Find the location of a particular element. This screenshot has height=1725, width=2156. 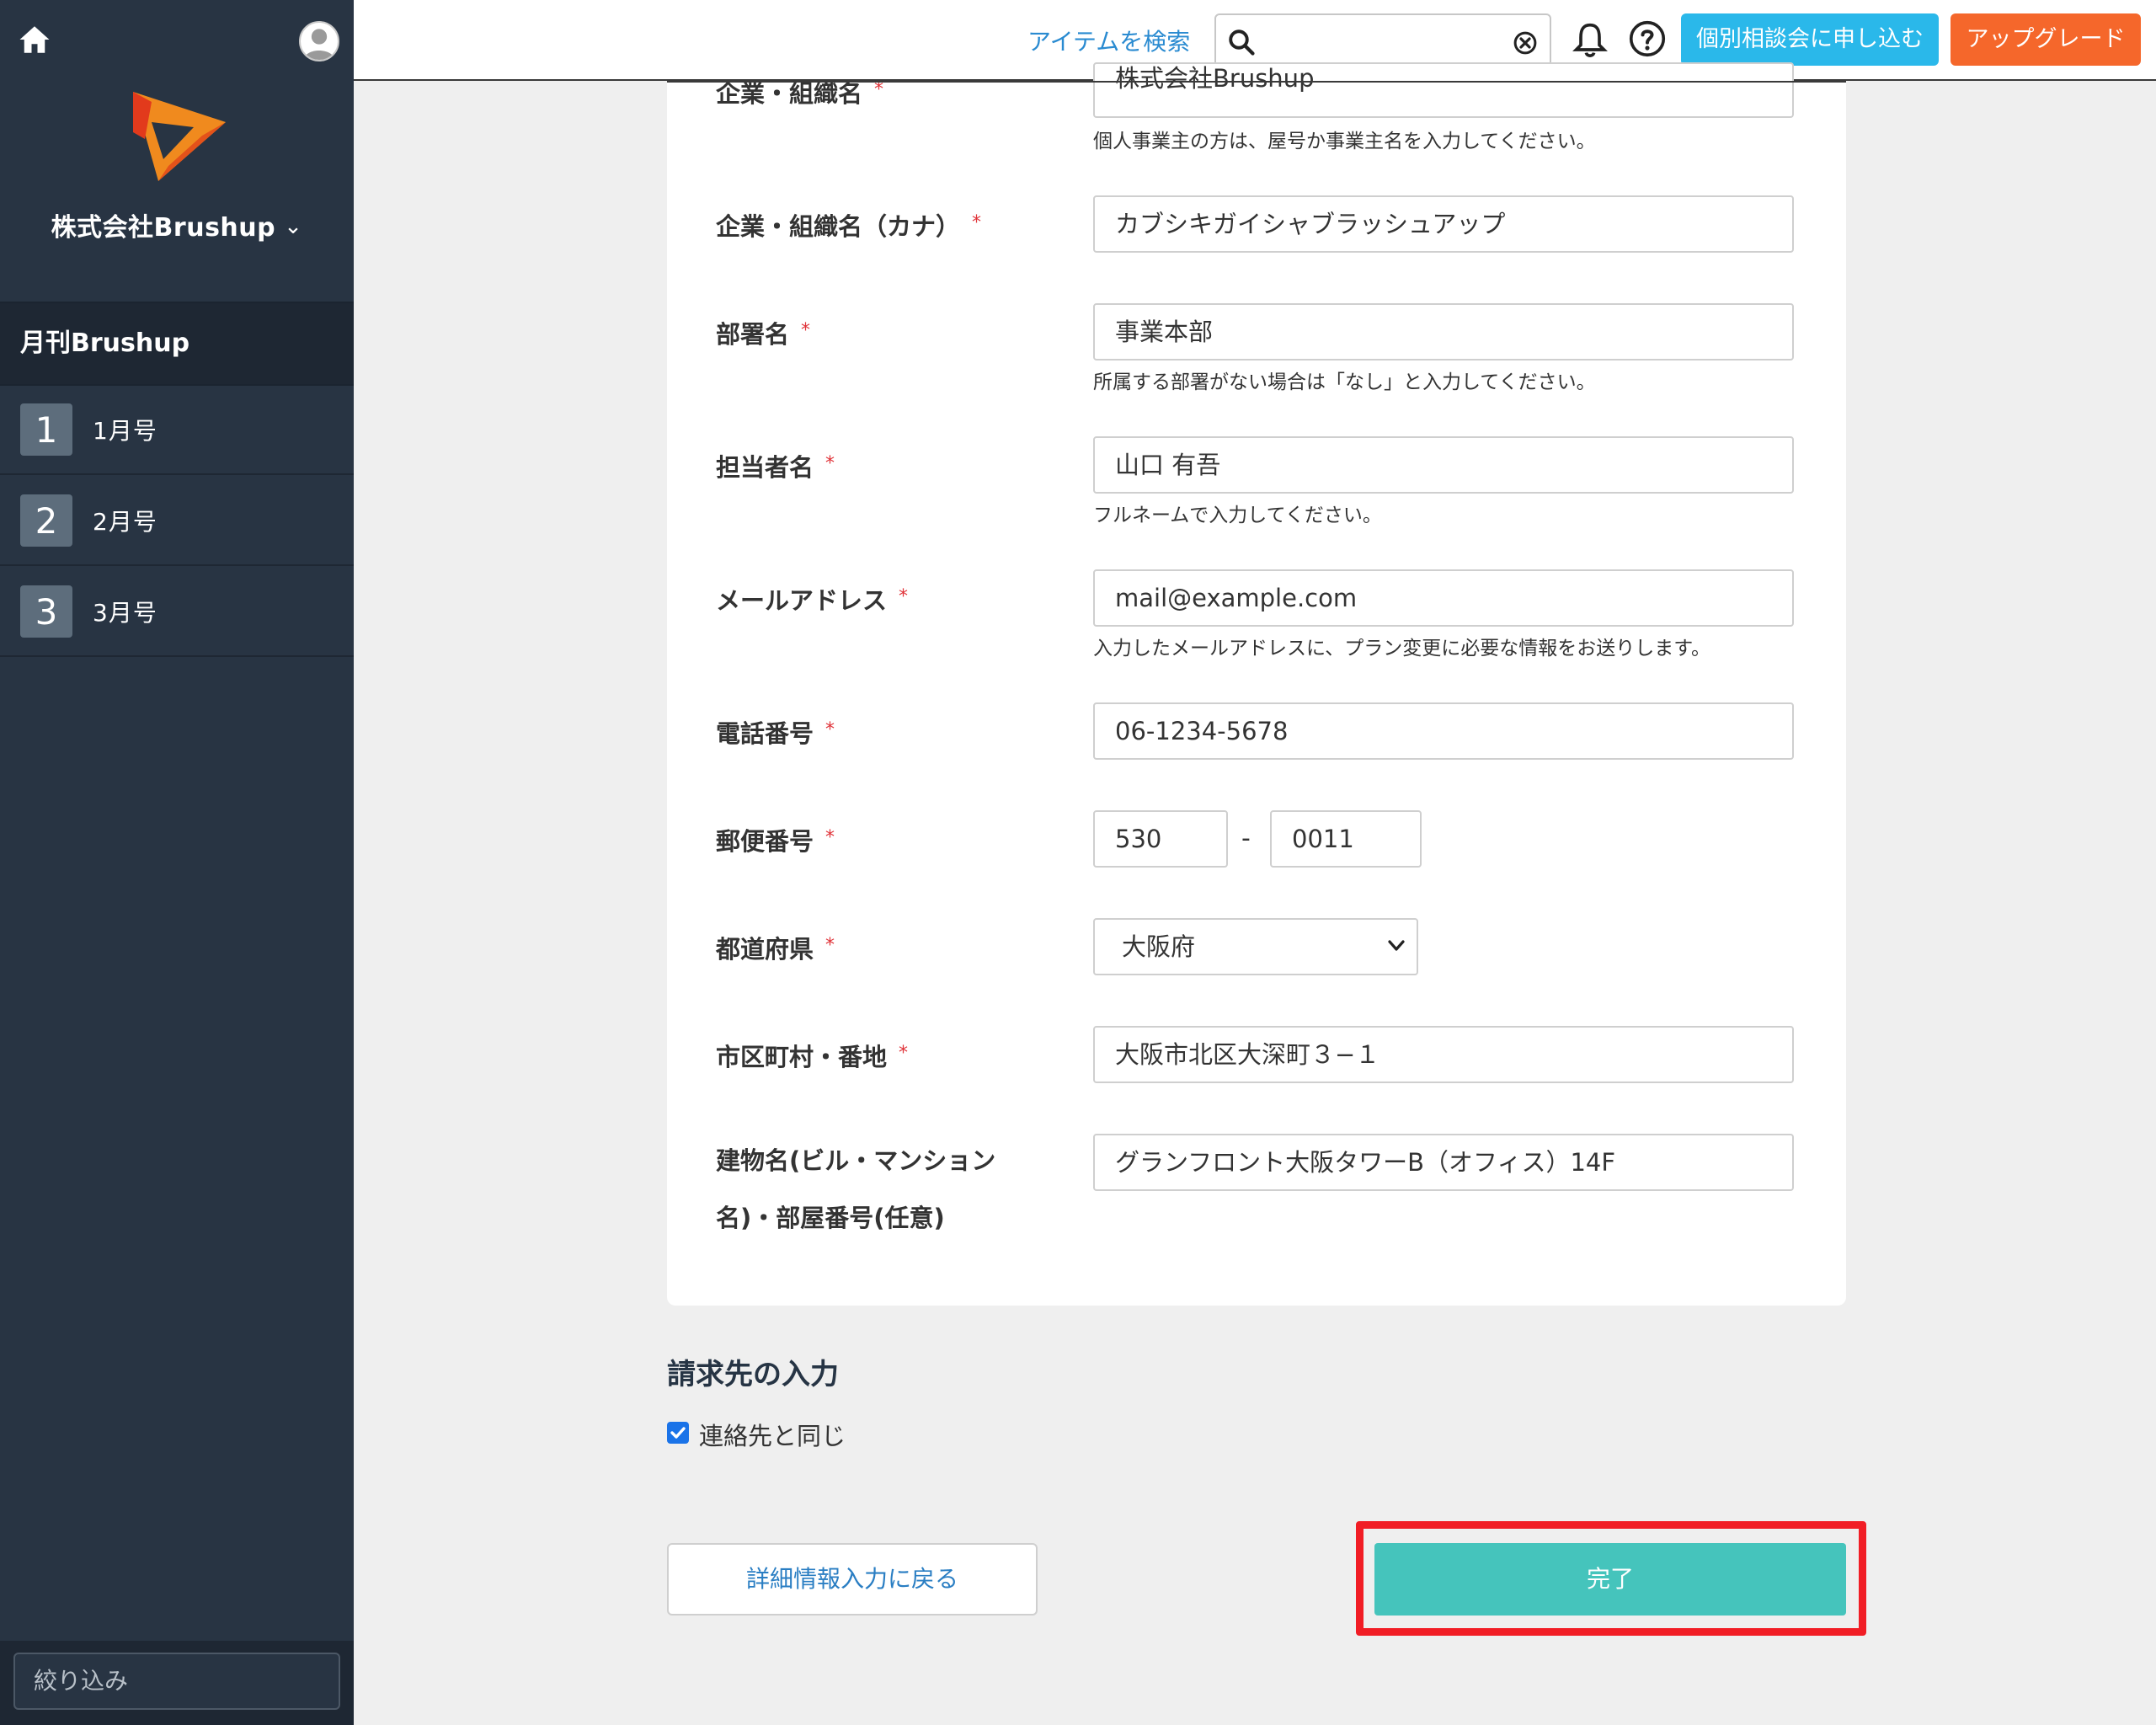

topbar-edge is located at coordinates (1256, 82).